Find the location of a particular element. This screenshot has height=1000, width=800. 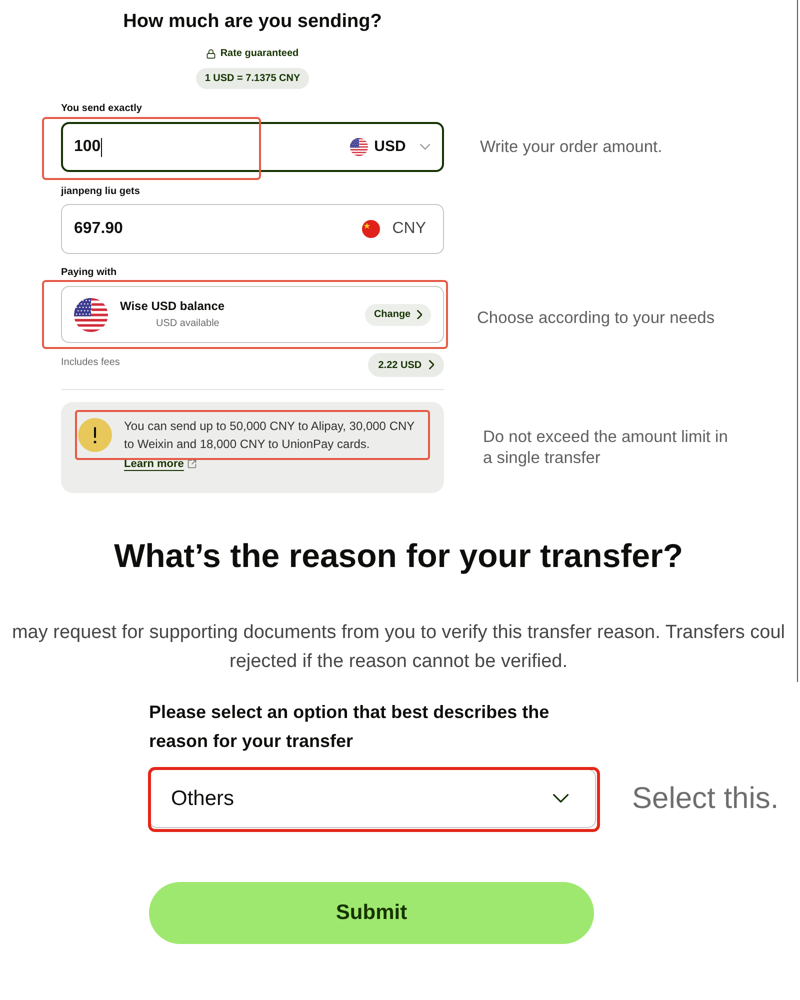

annotation-text: Select this. is located at coordinates (705, 799).